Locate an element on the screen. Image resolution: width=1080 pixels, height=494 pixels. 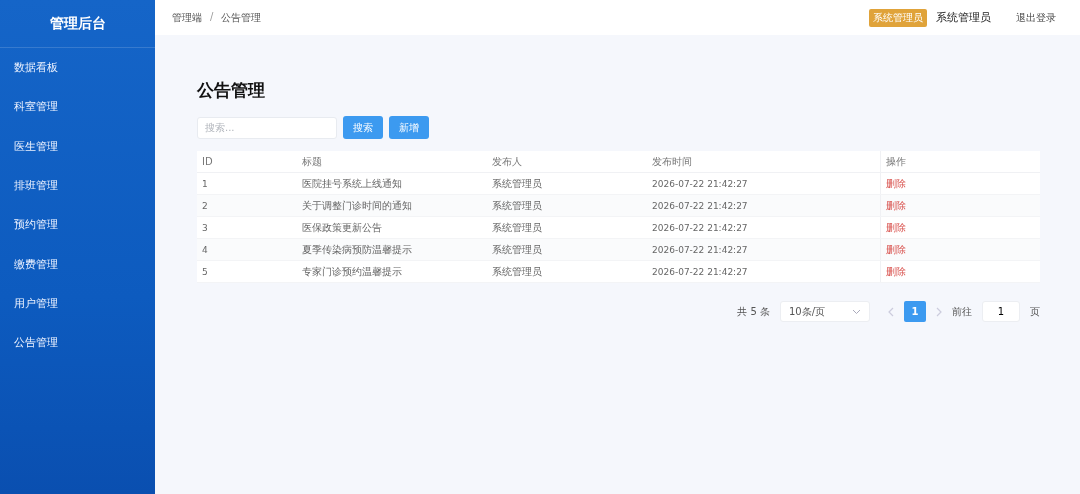
total-count: 共 5 条 is located at coordinates (753, 311).